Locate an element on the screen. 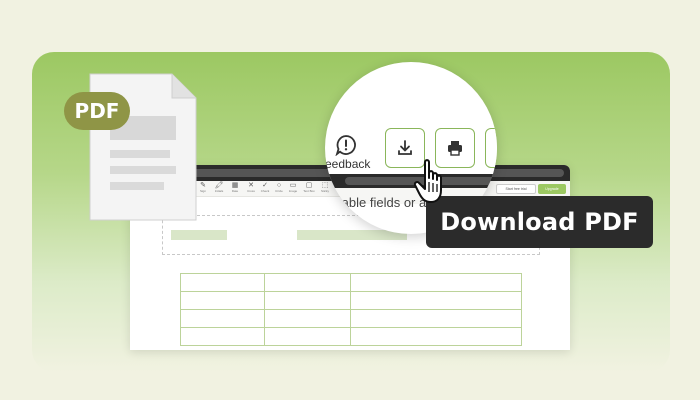  tool-cross: ✕ Cross is located at coordinates (251, 189).